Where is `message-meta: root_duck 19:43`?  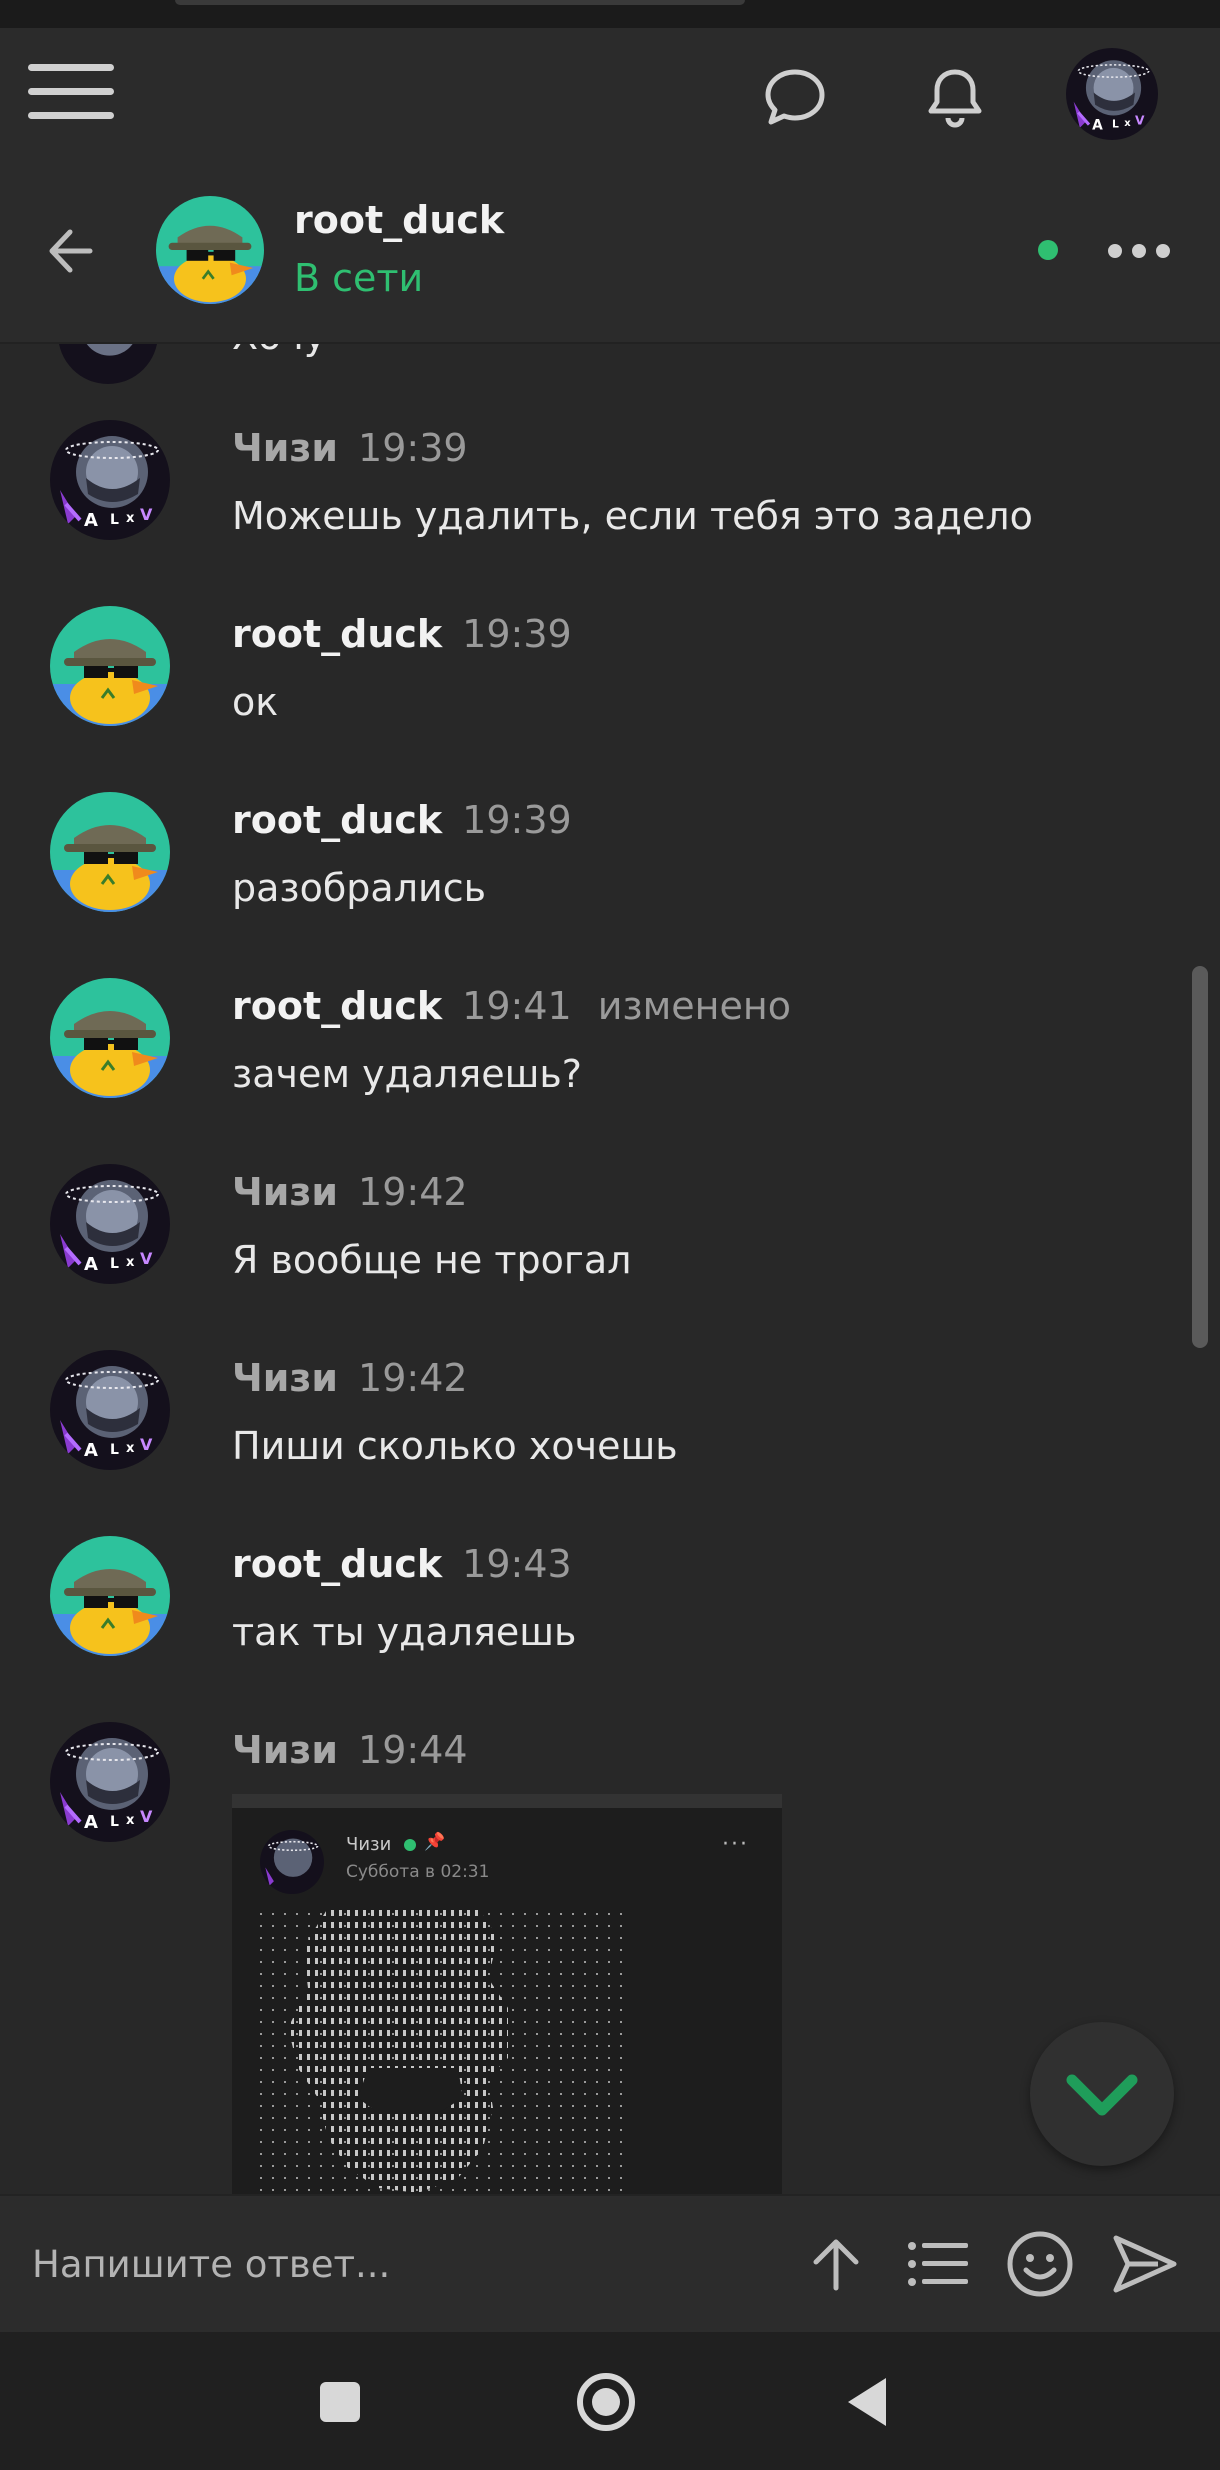
message-meta: root_duck 19:43 is located at coordinates (402, 1564).